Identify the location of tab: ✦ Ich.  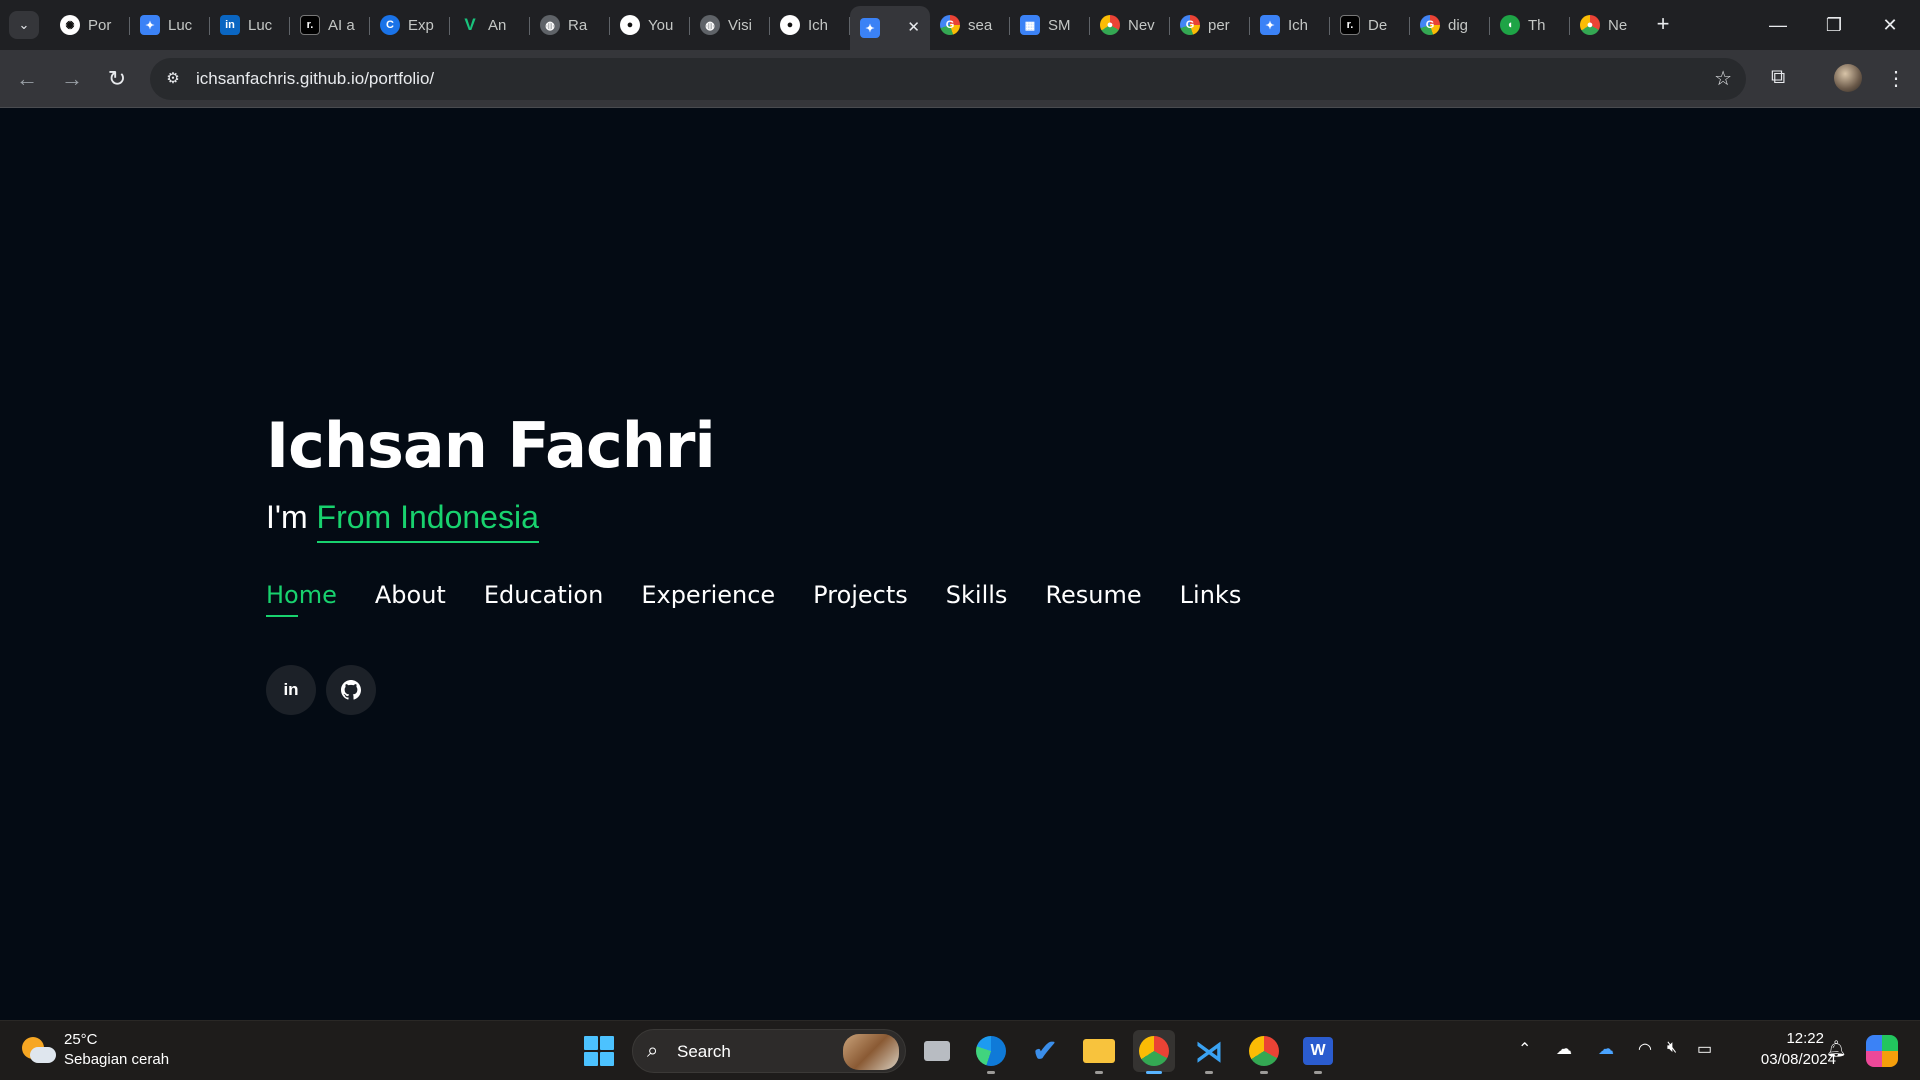
(1290, 25).